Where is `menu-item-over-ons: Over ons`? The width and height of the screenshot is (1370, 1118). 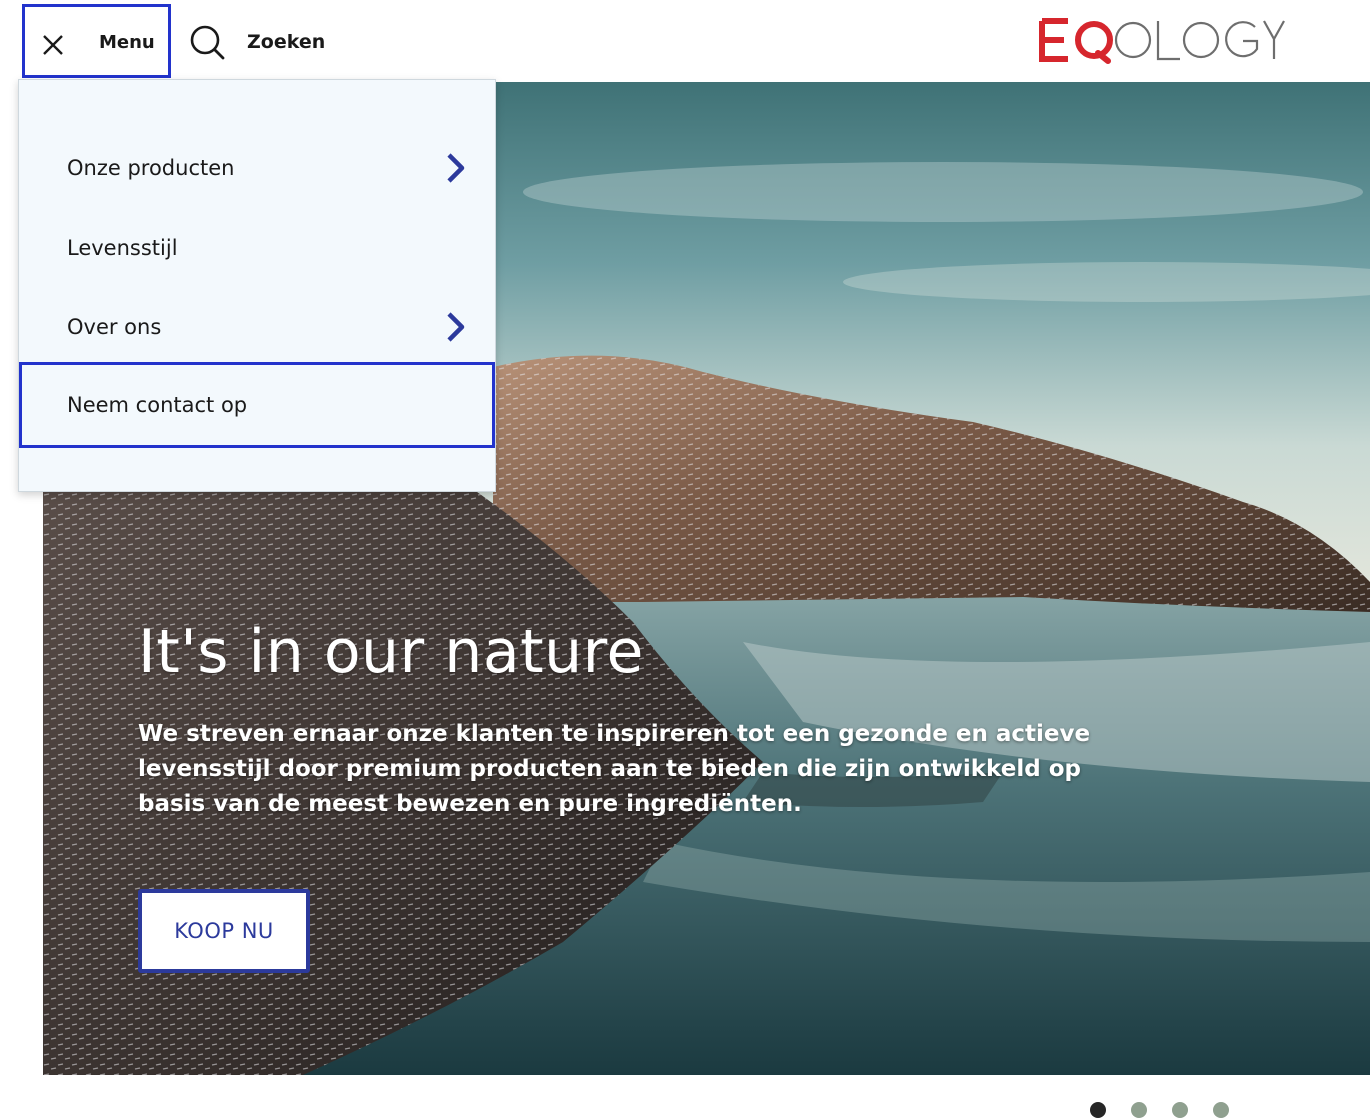 menu-item-over-ons: Over ons is located at coordinates (257, 327).